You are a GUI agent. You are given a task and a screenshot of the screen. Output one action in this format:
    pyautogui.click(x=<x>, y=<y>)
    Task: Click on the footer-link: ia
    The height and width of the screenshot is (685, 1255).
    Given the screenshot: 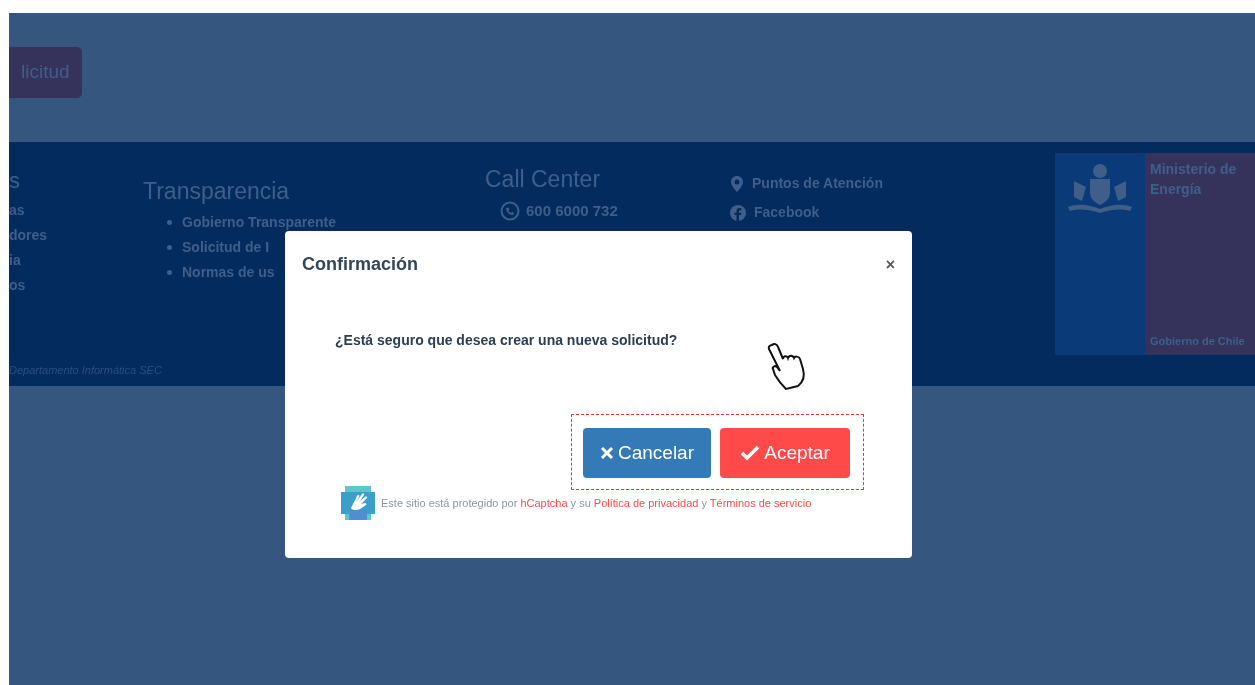 What is the action you would take?
    pyautogui.click(x=76, y=260)
    